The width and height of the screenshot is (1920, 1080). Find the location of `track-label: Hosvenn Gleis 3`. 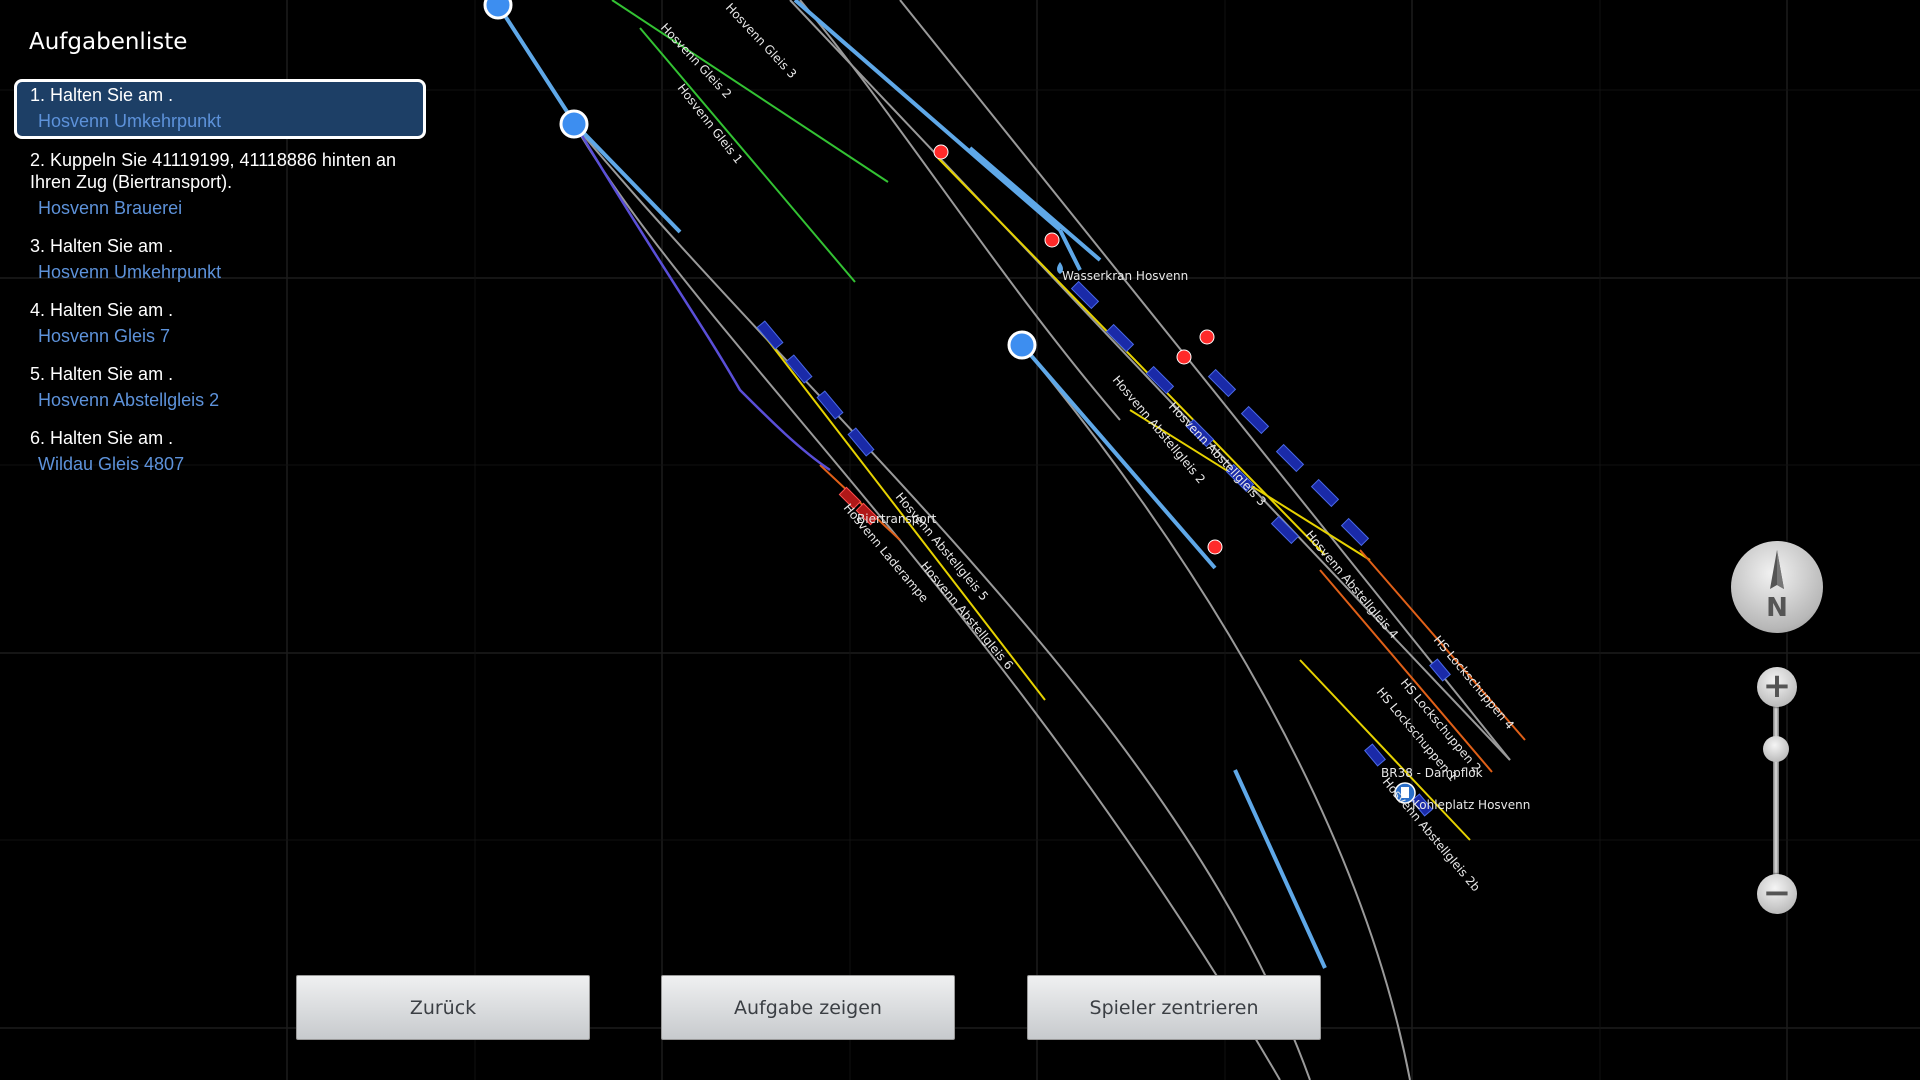

track-label: Hosvenn Gleis 3 is located at coordinates (761, 40).